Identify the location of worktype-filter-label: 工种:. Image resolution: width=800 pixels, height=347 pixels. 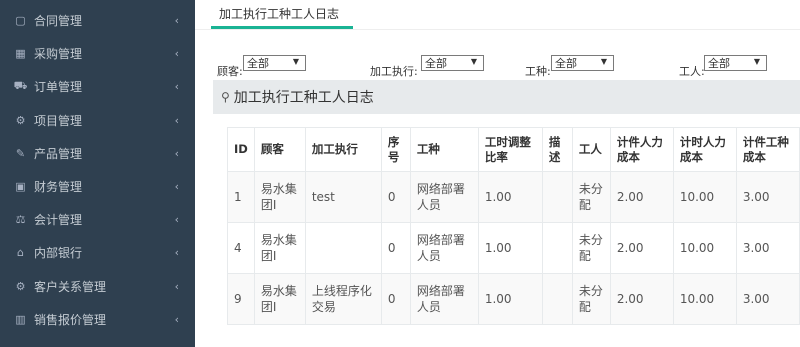
(538, 71).